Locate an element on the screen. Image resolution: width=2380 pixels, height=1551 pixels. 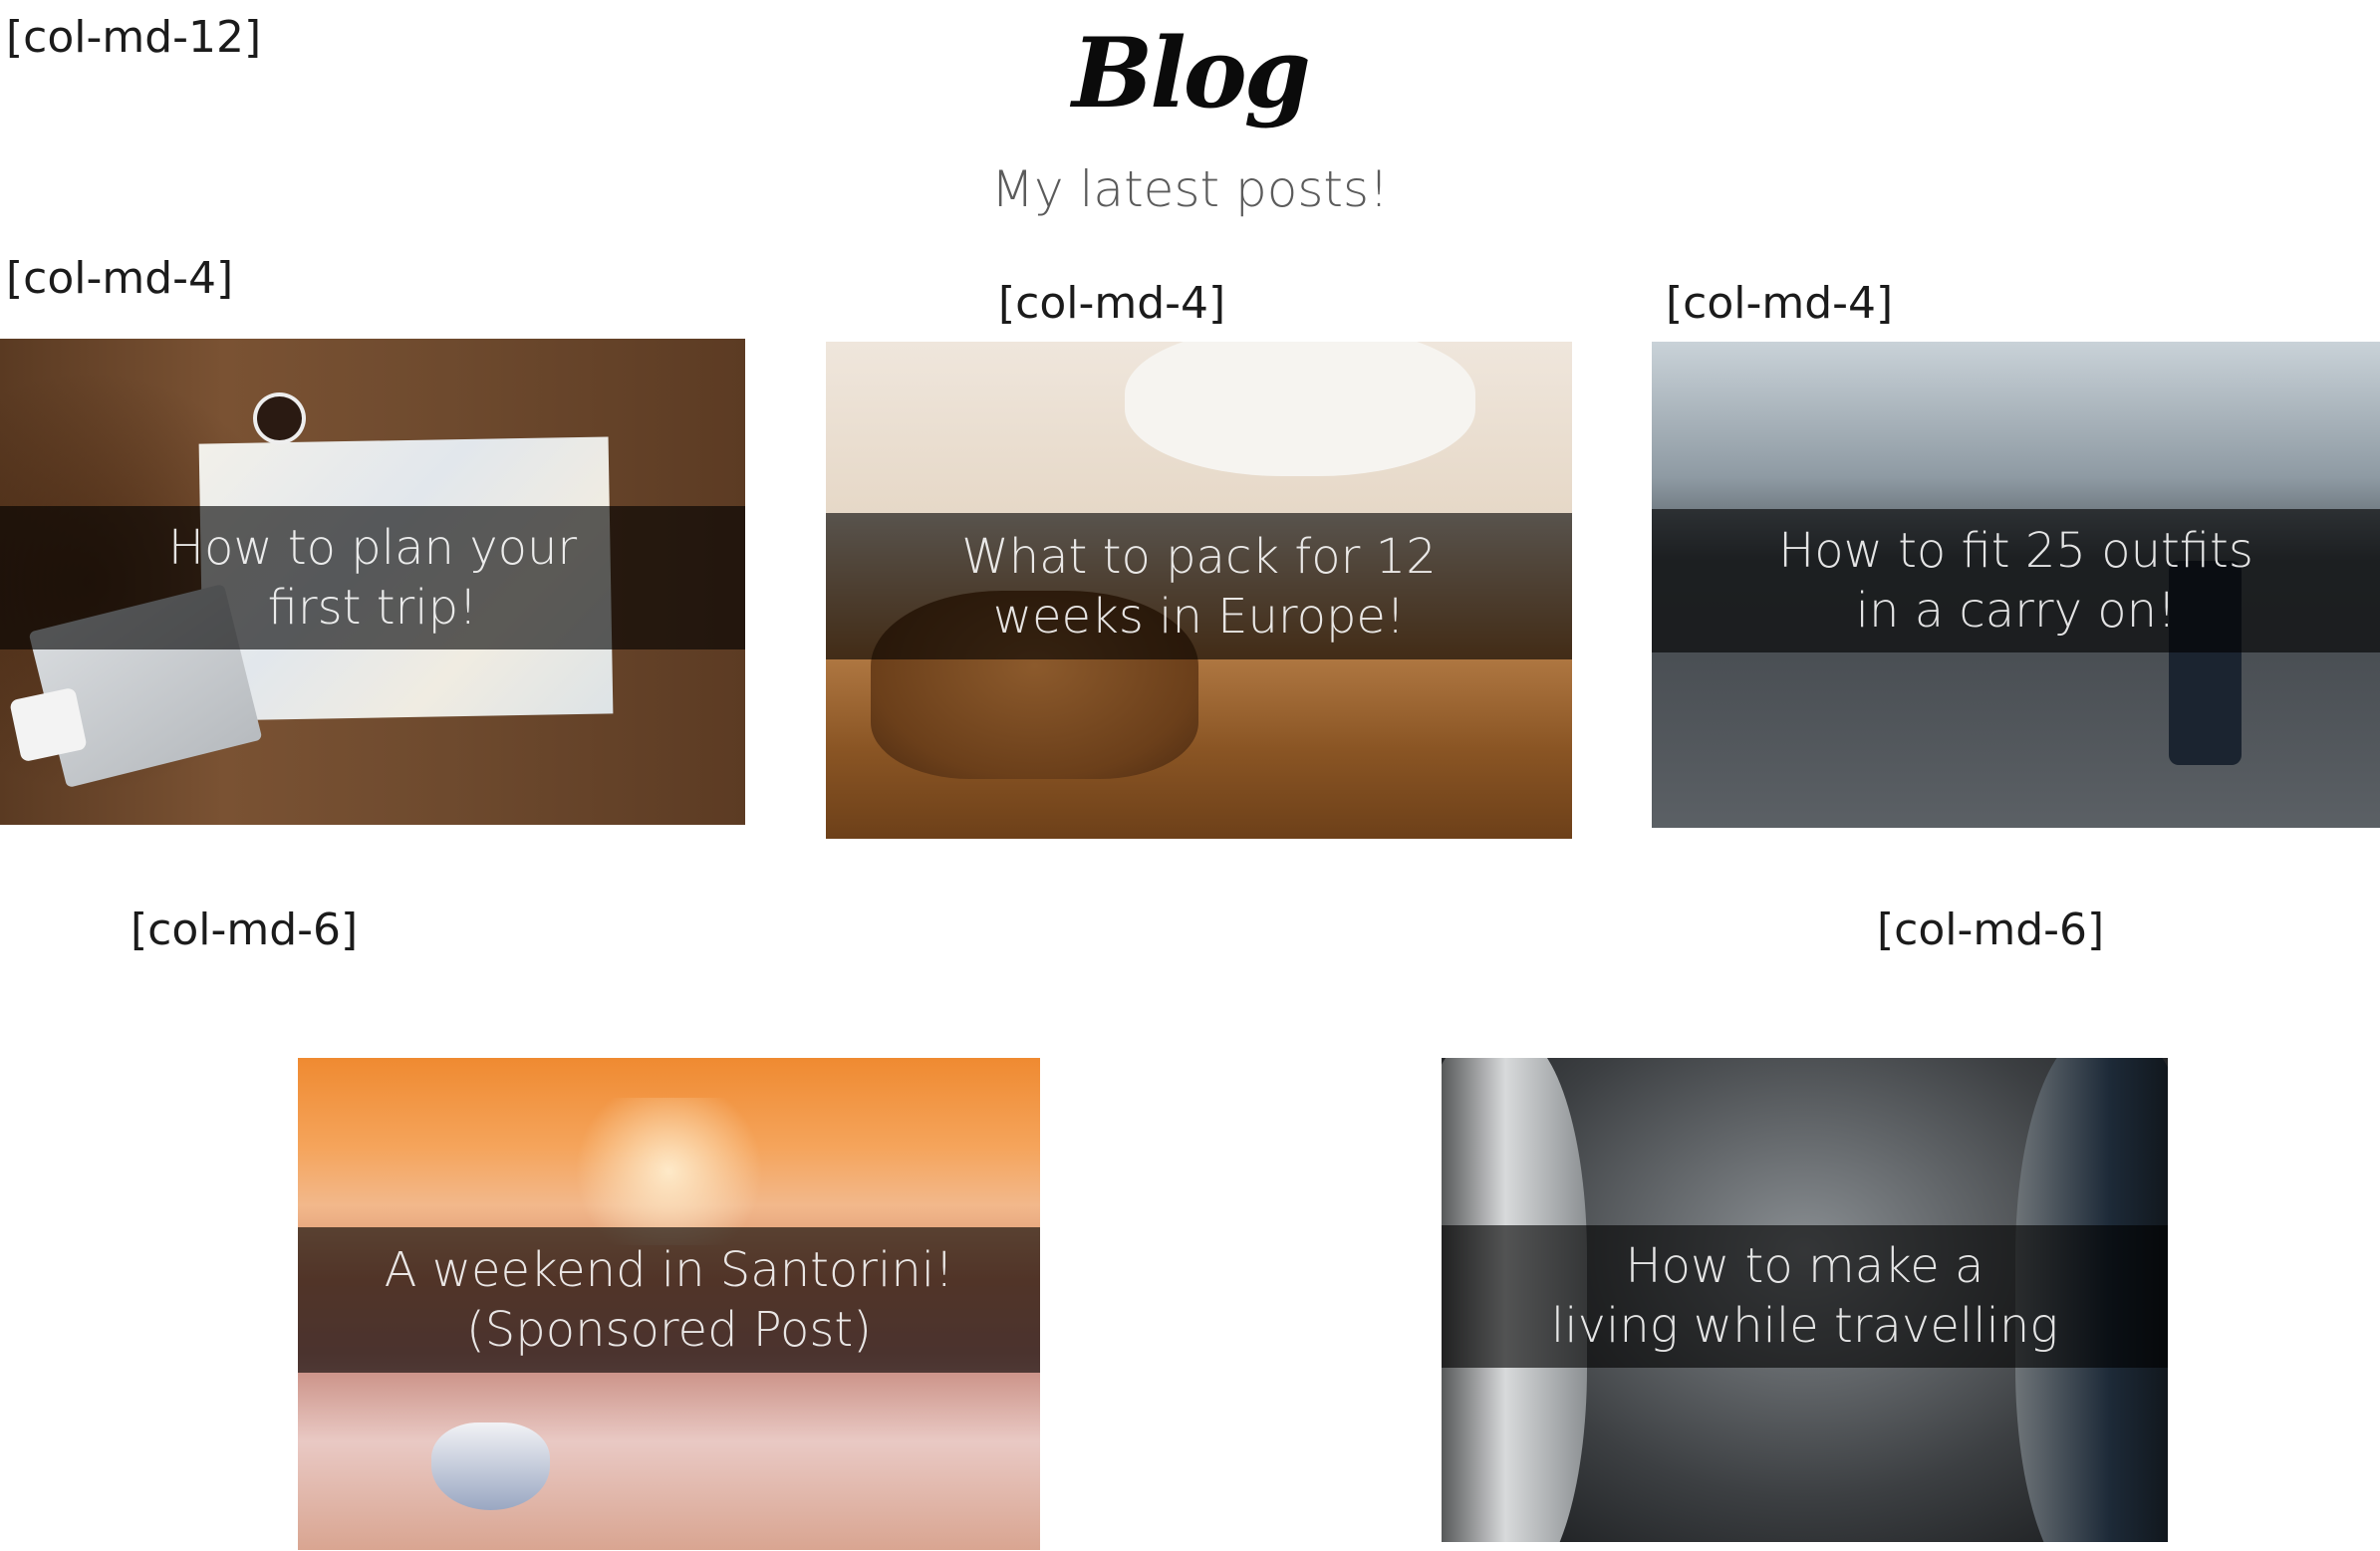
post-title-overlay: How to make a living while travelling is located at coordinates (1805, 1296).